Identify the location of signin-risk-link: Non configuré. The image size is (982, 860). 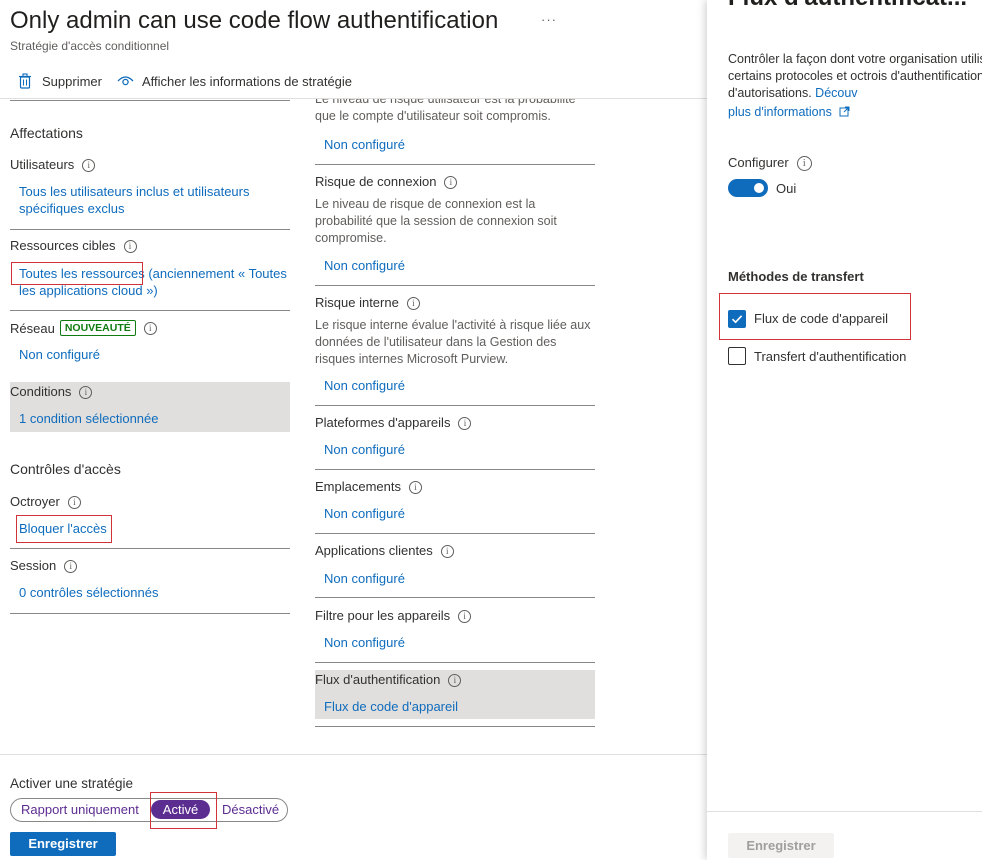
(364, 265).